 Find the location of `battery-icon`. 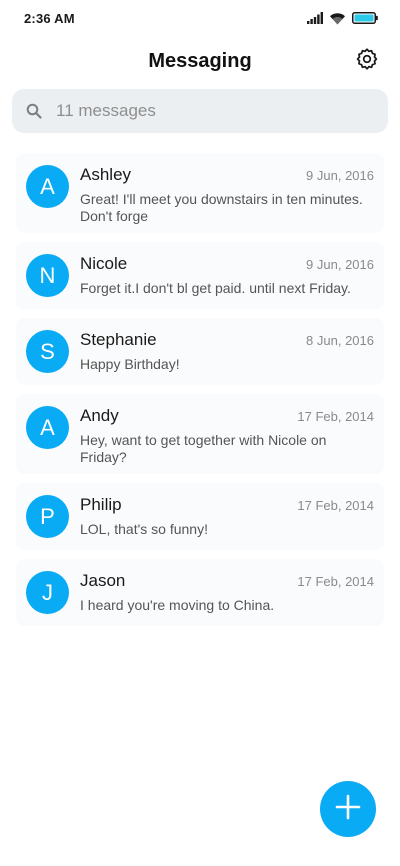

battery-icon is located at coordinates (365, 18).